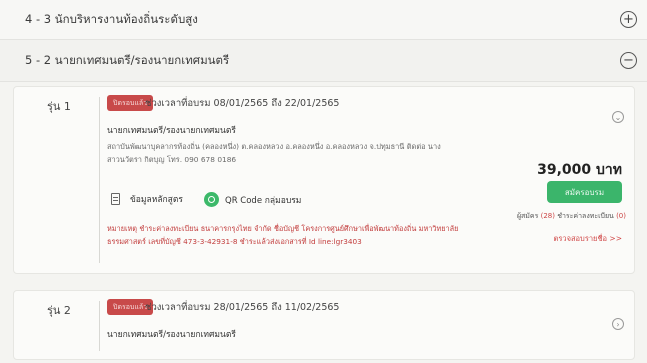 This screenshot has height=363, width=647. Describe the element at coordinates (584, 192) in the screenshot. I see `register-button: สมัครอบรม` at that location.